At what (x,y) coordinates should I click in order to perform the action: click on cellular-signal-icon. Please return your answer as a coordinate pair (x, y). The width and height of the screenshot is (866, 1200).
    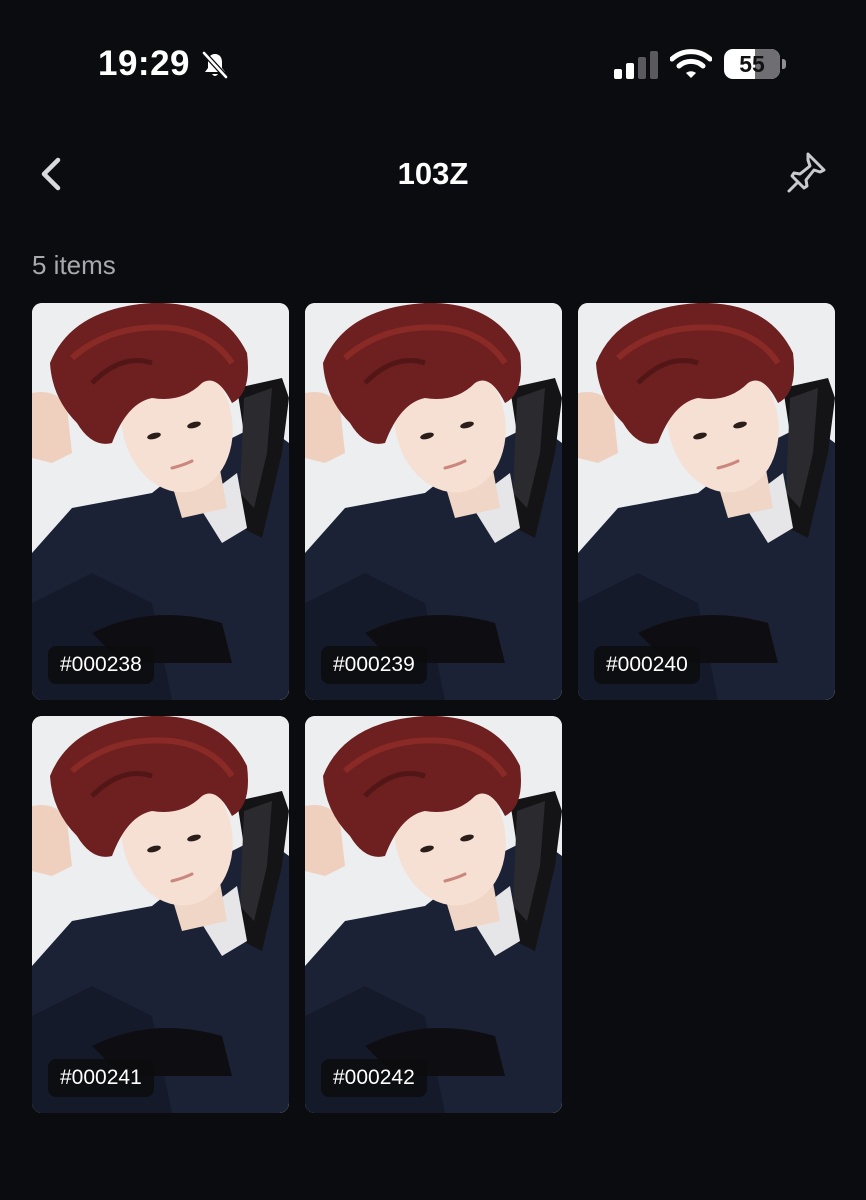
    Looking at the image, I should click on (636, 65).